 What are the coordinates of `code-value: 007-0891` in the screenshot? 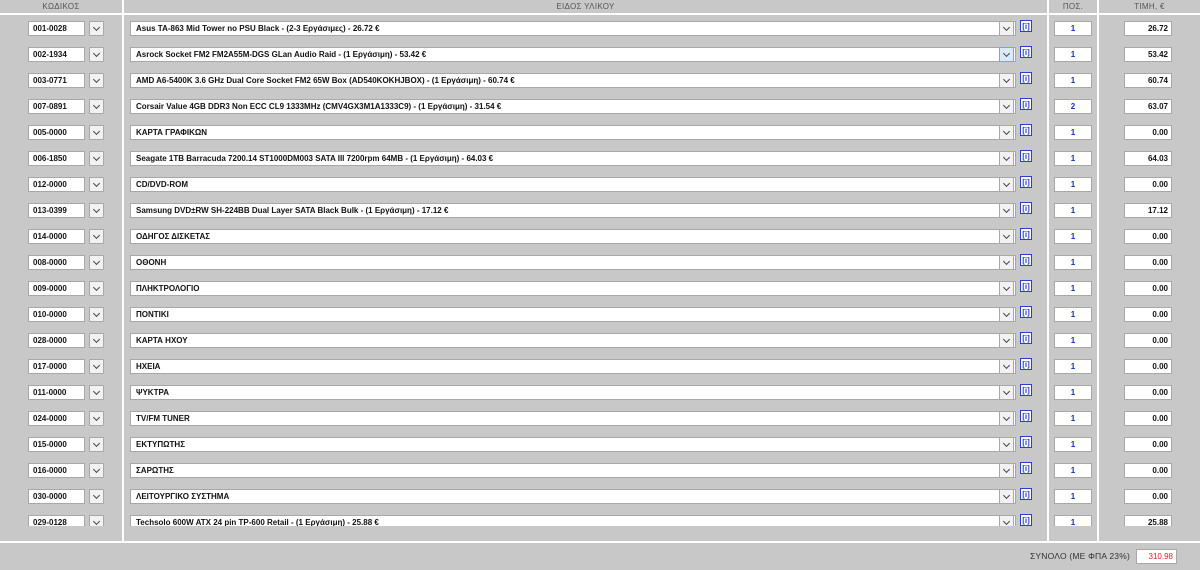 It's located at (56, 106).